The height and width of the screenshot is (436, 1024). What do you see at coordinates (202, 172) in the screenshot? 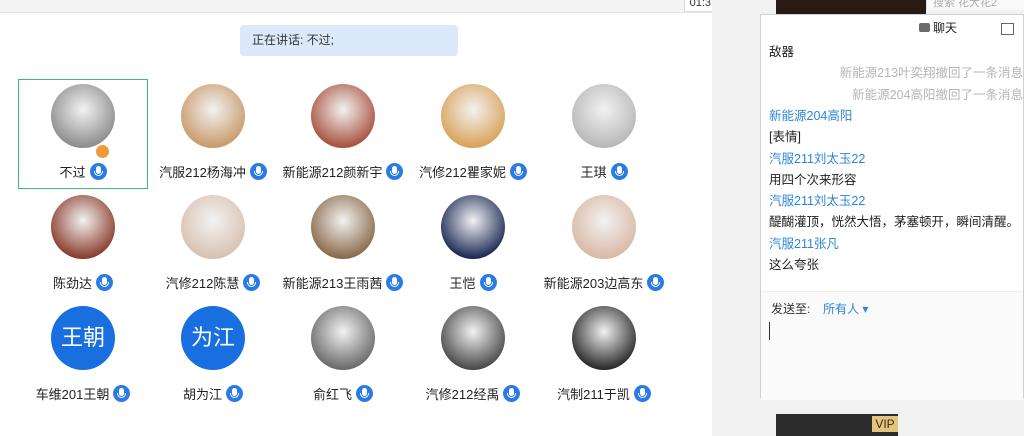
I see `participant-name: 汽服212杨海冲` at bounding box center [202, 172].